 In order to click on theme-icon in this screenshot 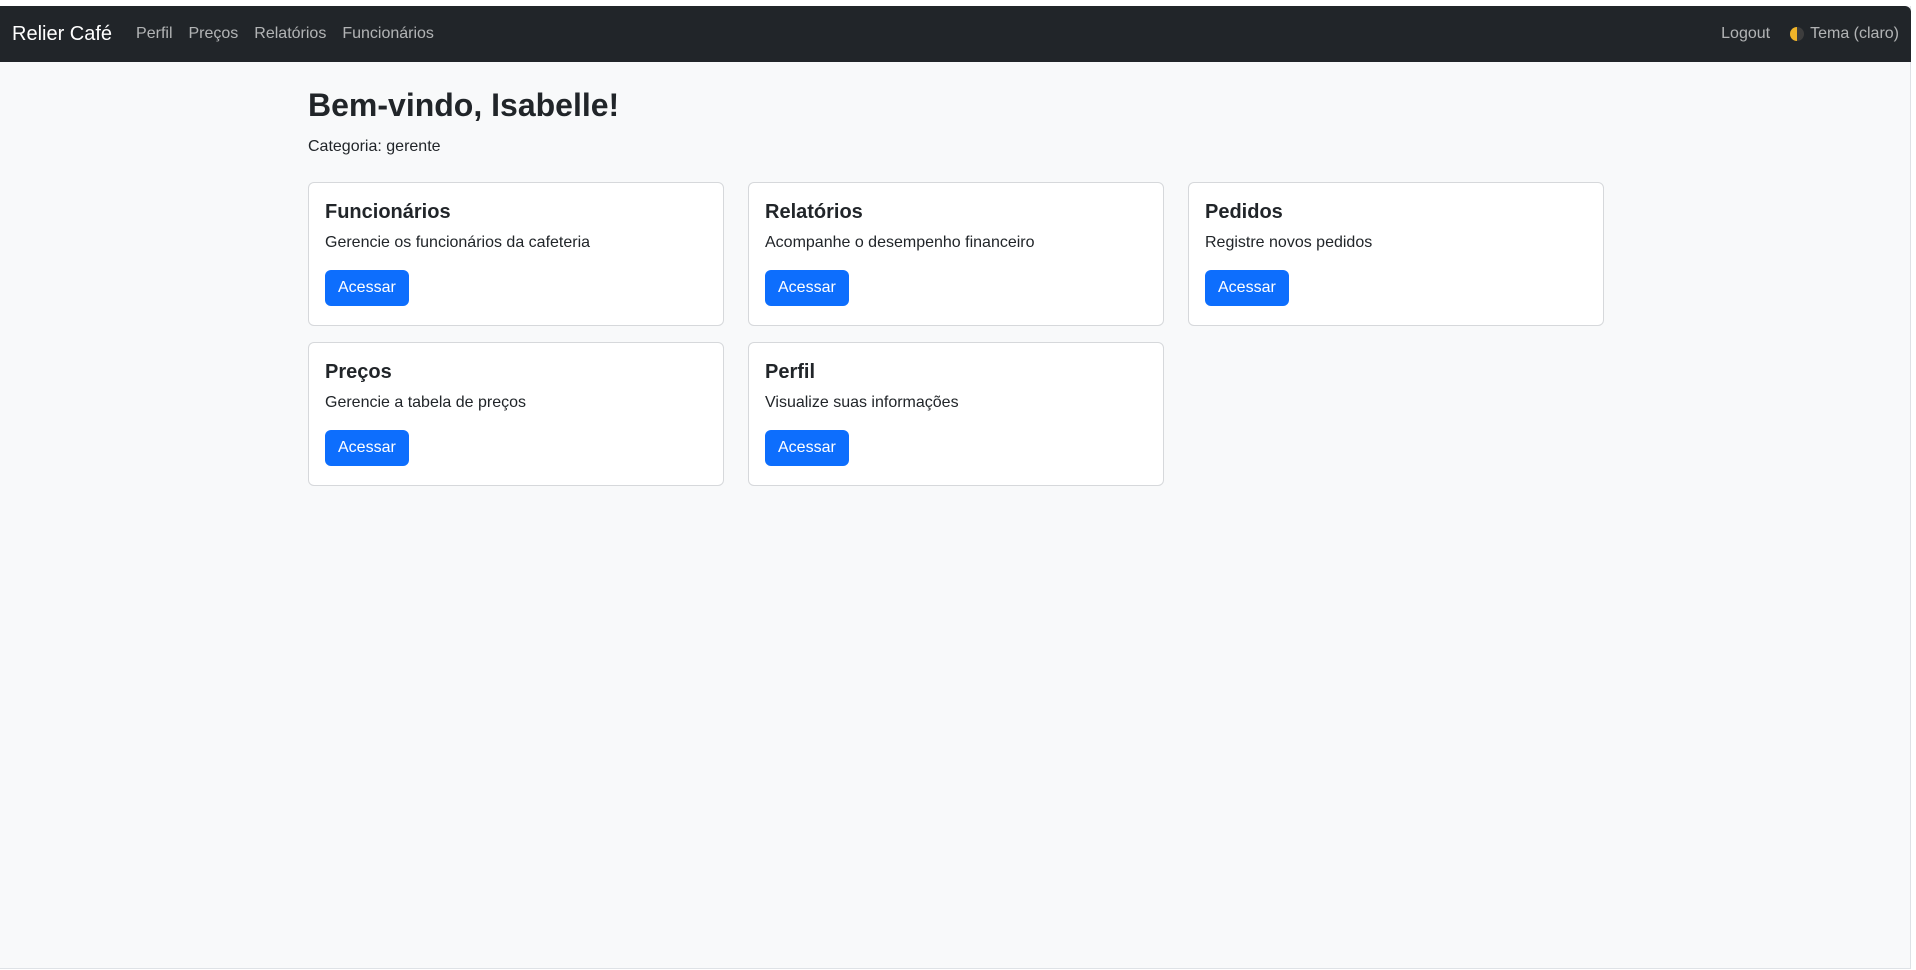, I will do `click(1797, 34)`.